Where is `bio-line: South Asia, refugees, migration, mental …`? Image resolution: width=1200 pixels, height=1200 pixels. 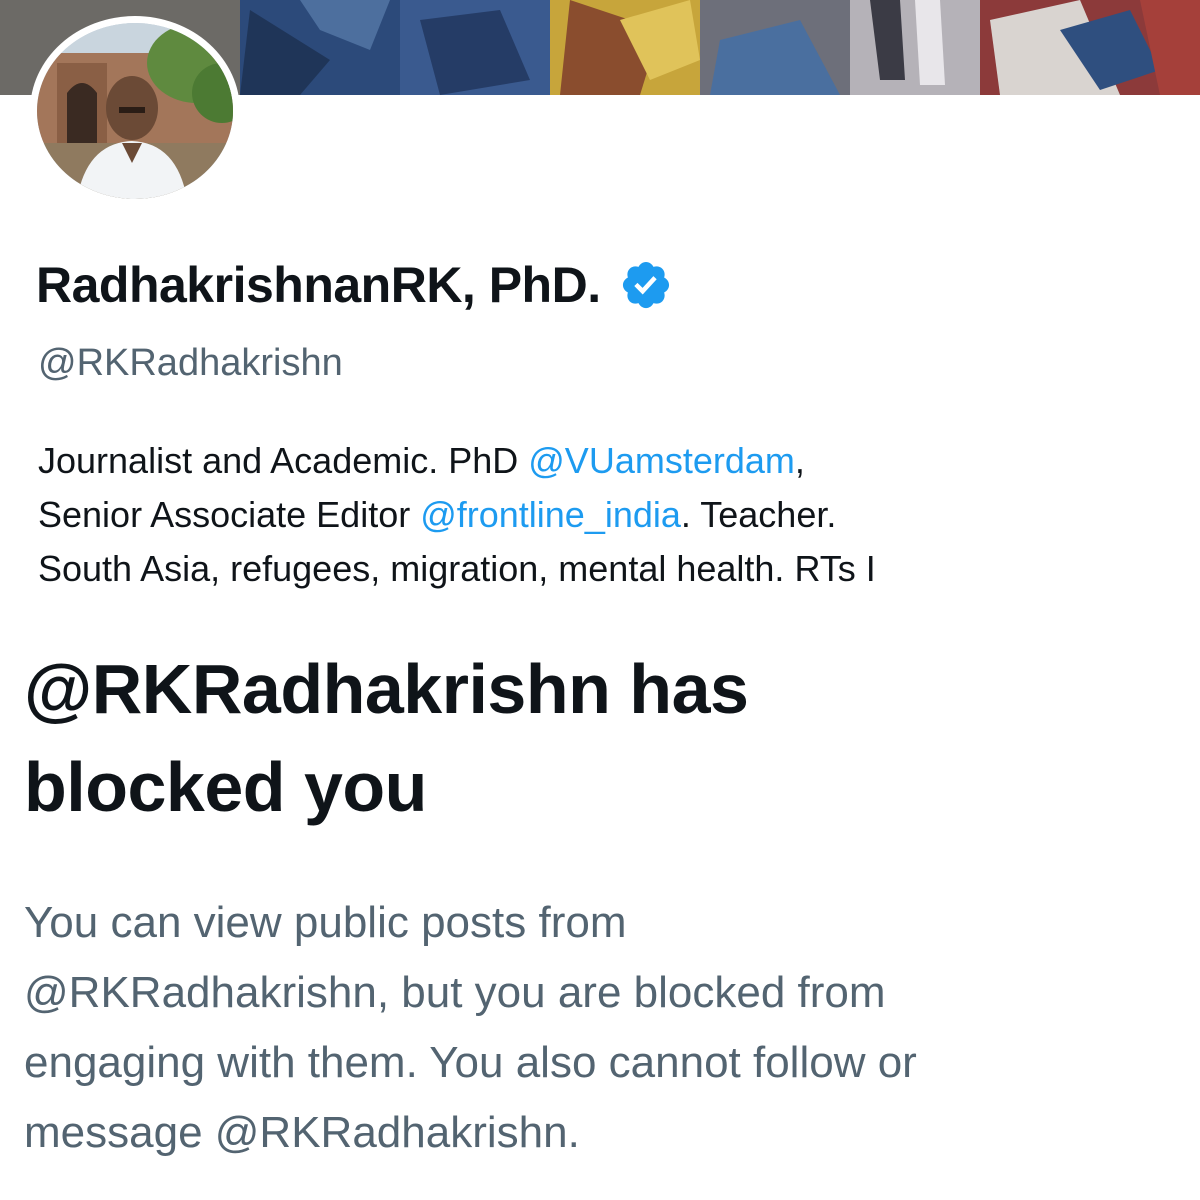
bio-line: South Asia, refugees, migration, mental … is located at coordinates (457, 568).